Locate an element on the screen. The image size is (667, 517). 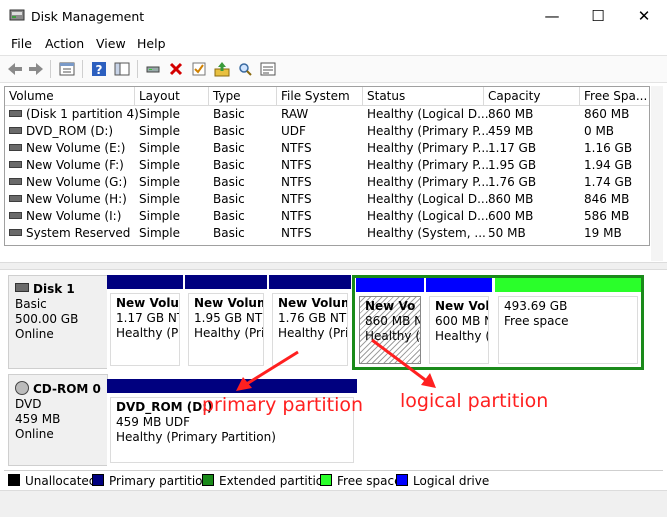
back-icon is located at coordinates (15, 69).